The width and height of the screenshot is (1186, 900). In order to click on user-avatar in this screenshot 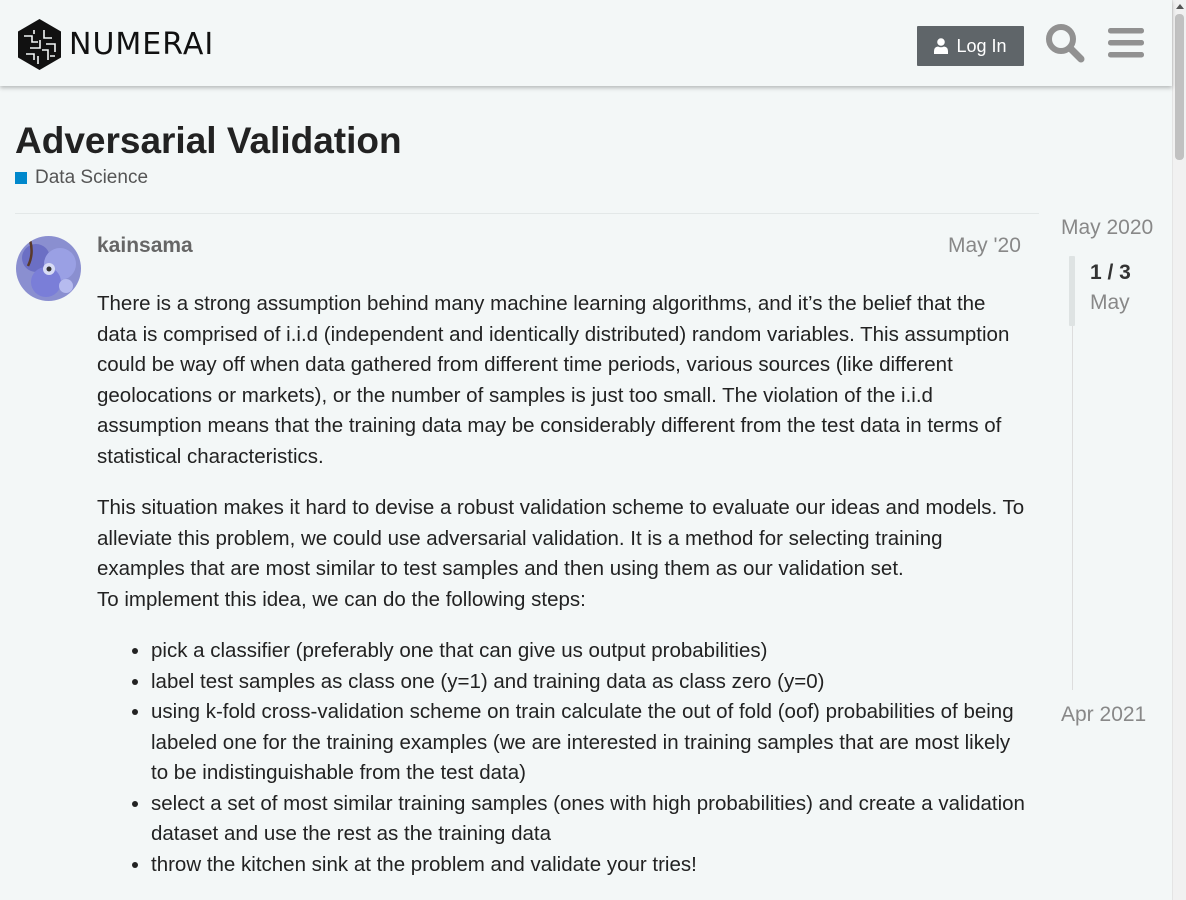, I will do `click(48, 268)`.